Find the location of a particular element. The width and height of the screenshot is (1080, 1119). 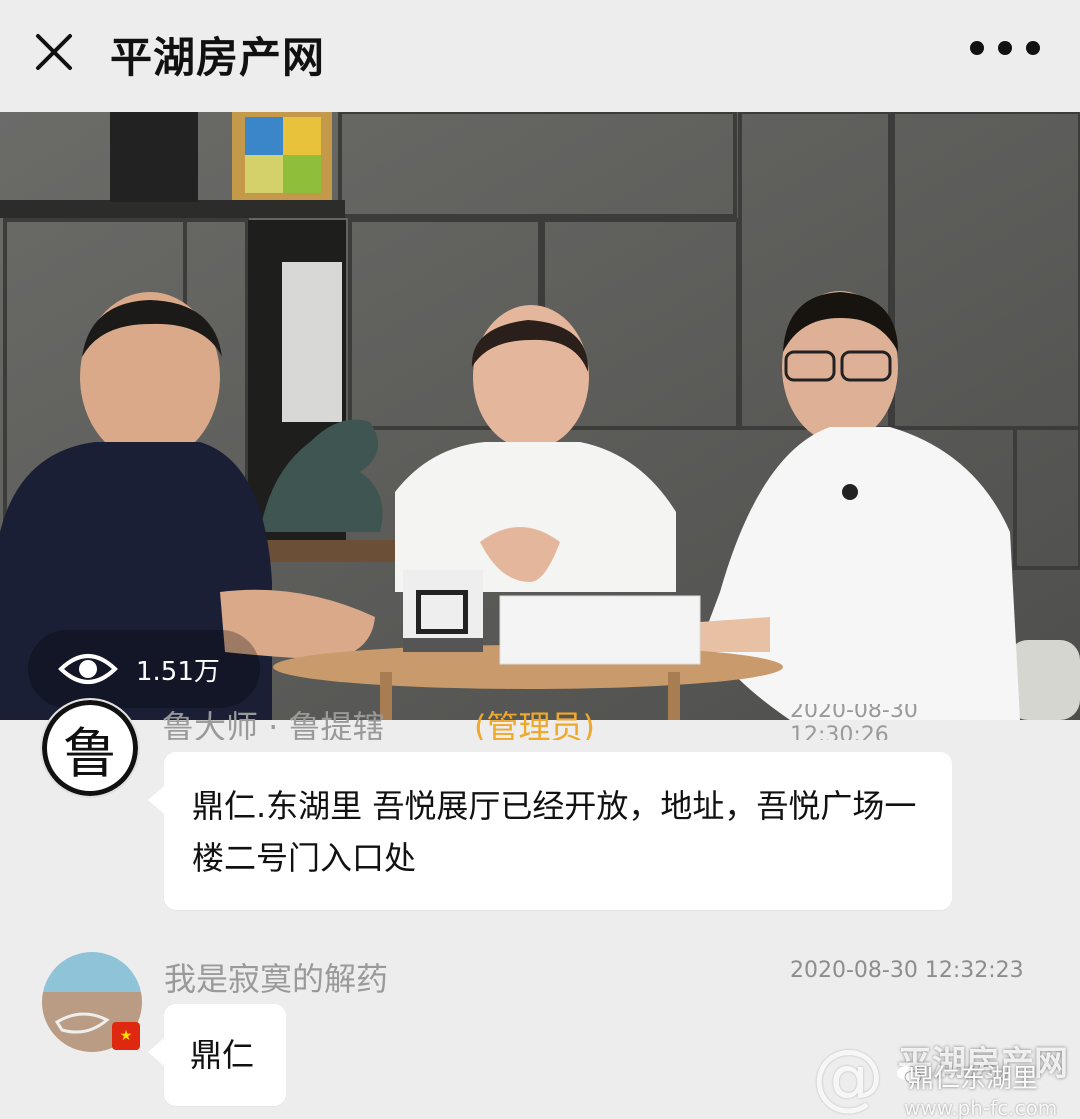

watermark-project: 鼎仁东湖里 is located at coordinates (973, 1079).